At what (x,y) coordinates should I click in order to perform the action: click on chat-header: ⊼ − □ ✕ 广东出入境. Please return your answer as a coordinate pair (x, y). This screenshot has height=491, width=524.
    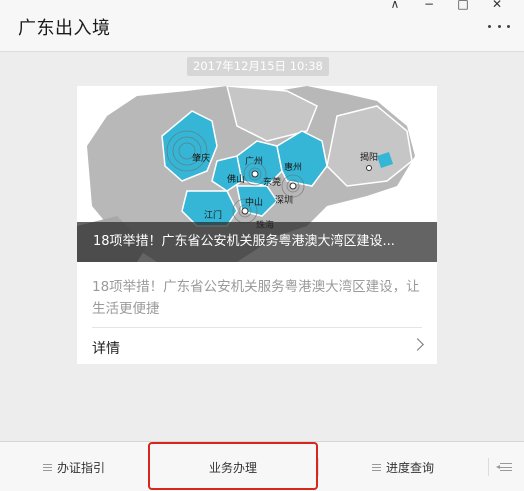
    Looking at the image, I should click on (262, 26).